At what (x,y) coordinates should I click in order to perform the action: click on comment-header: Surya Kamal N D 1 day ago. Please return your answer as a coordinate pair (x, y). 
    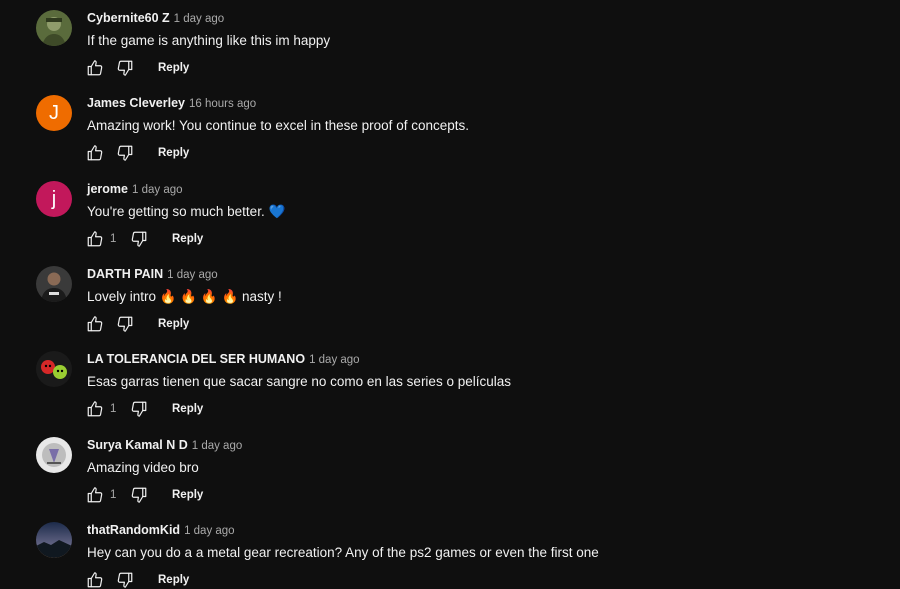
    Looking at the image, I should click on (164, 445).